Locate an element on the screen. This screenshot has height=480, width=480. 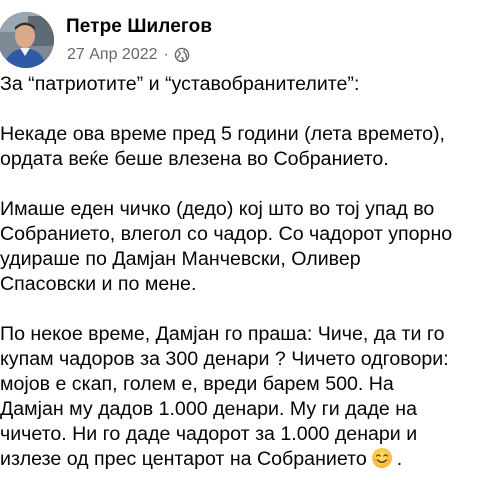
trailing-punctuation: . is located at coordinates (399, 459).